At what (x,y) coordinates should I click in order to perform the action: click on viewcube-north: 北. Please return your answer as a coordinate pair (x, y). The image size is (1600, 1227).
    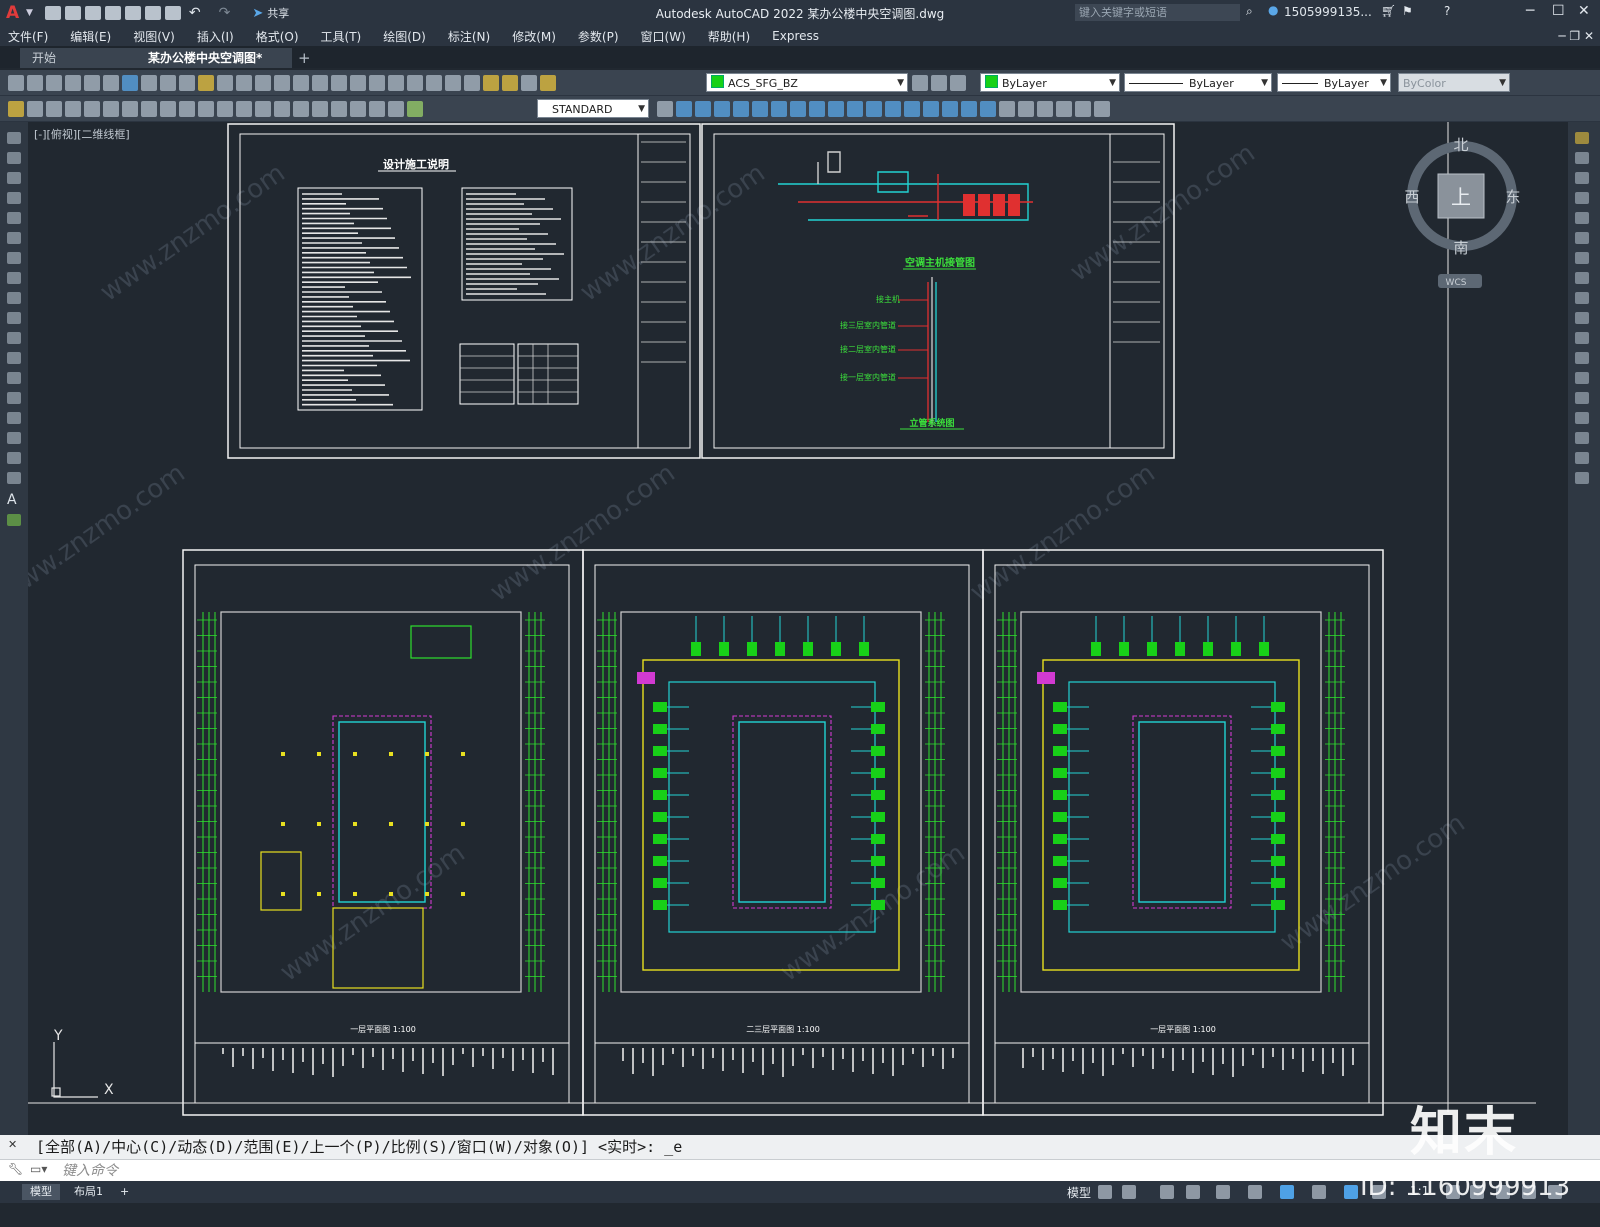
    Looking at the image, I should click on (1460, 145).